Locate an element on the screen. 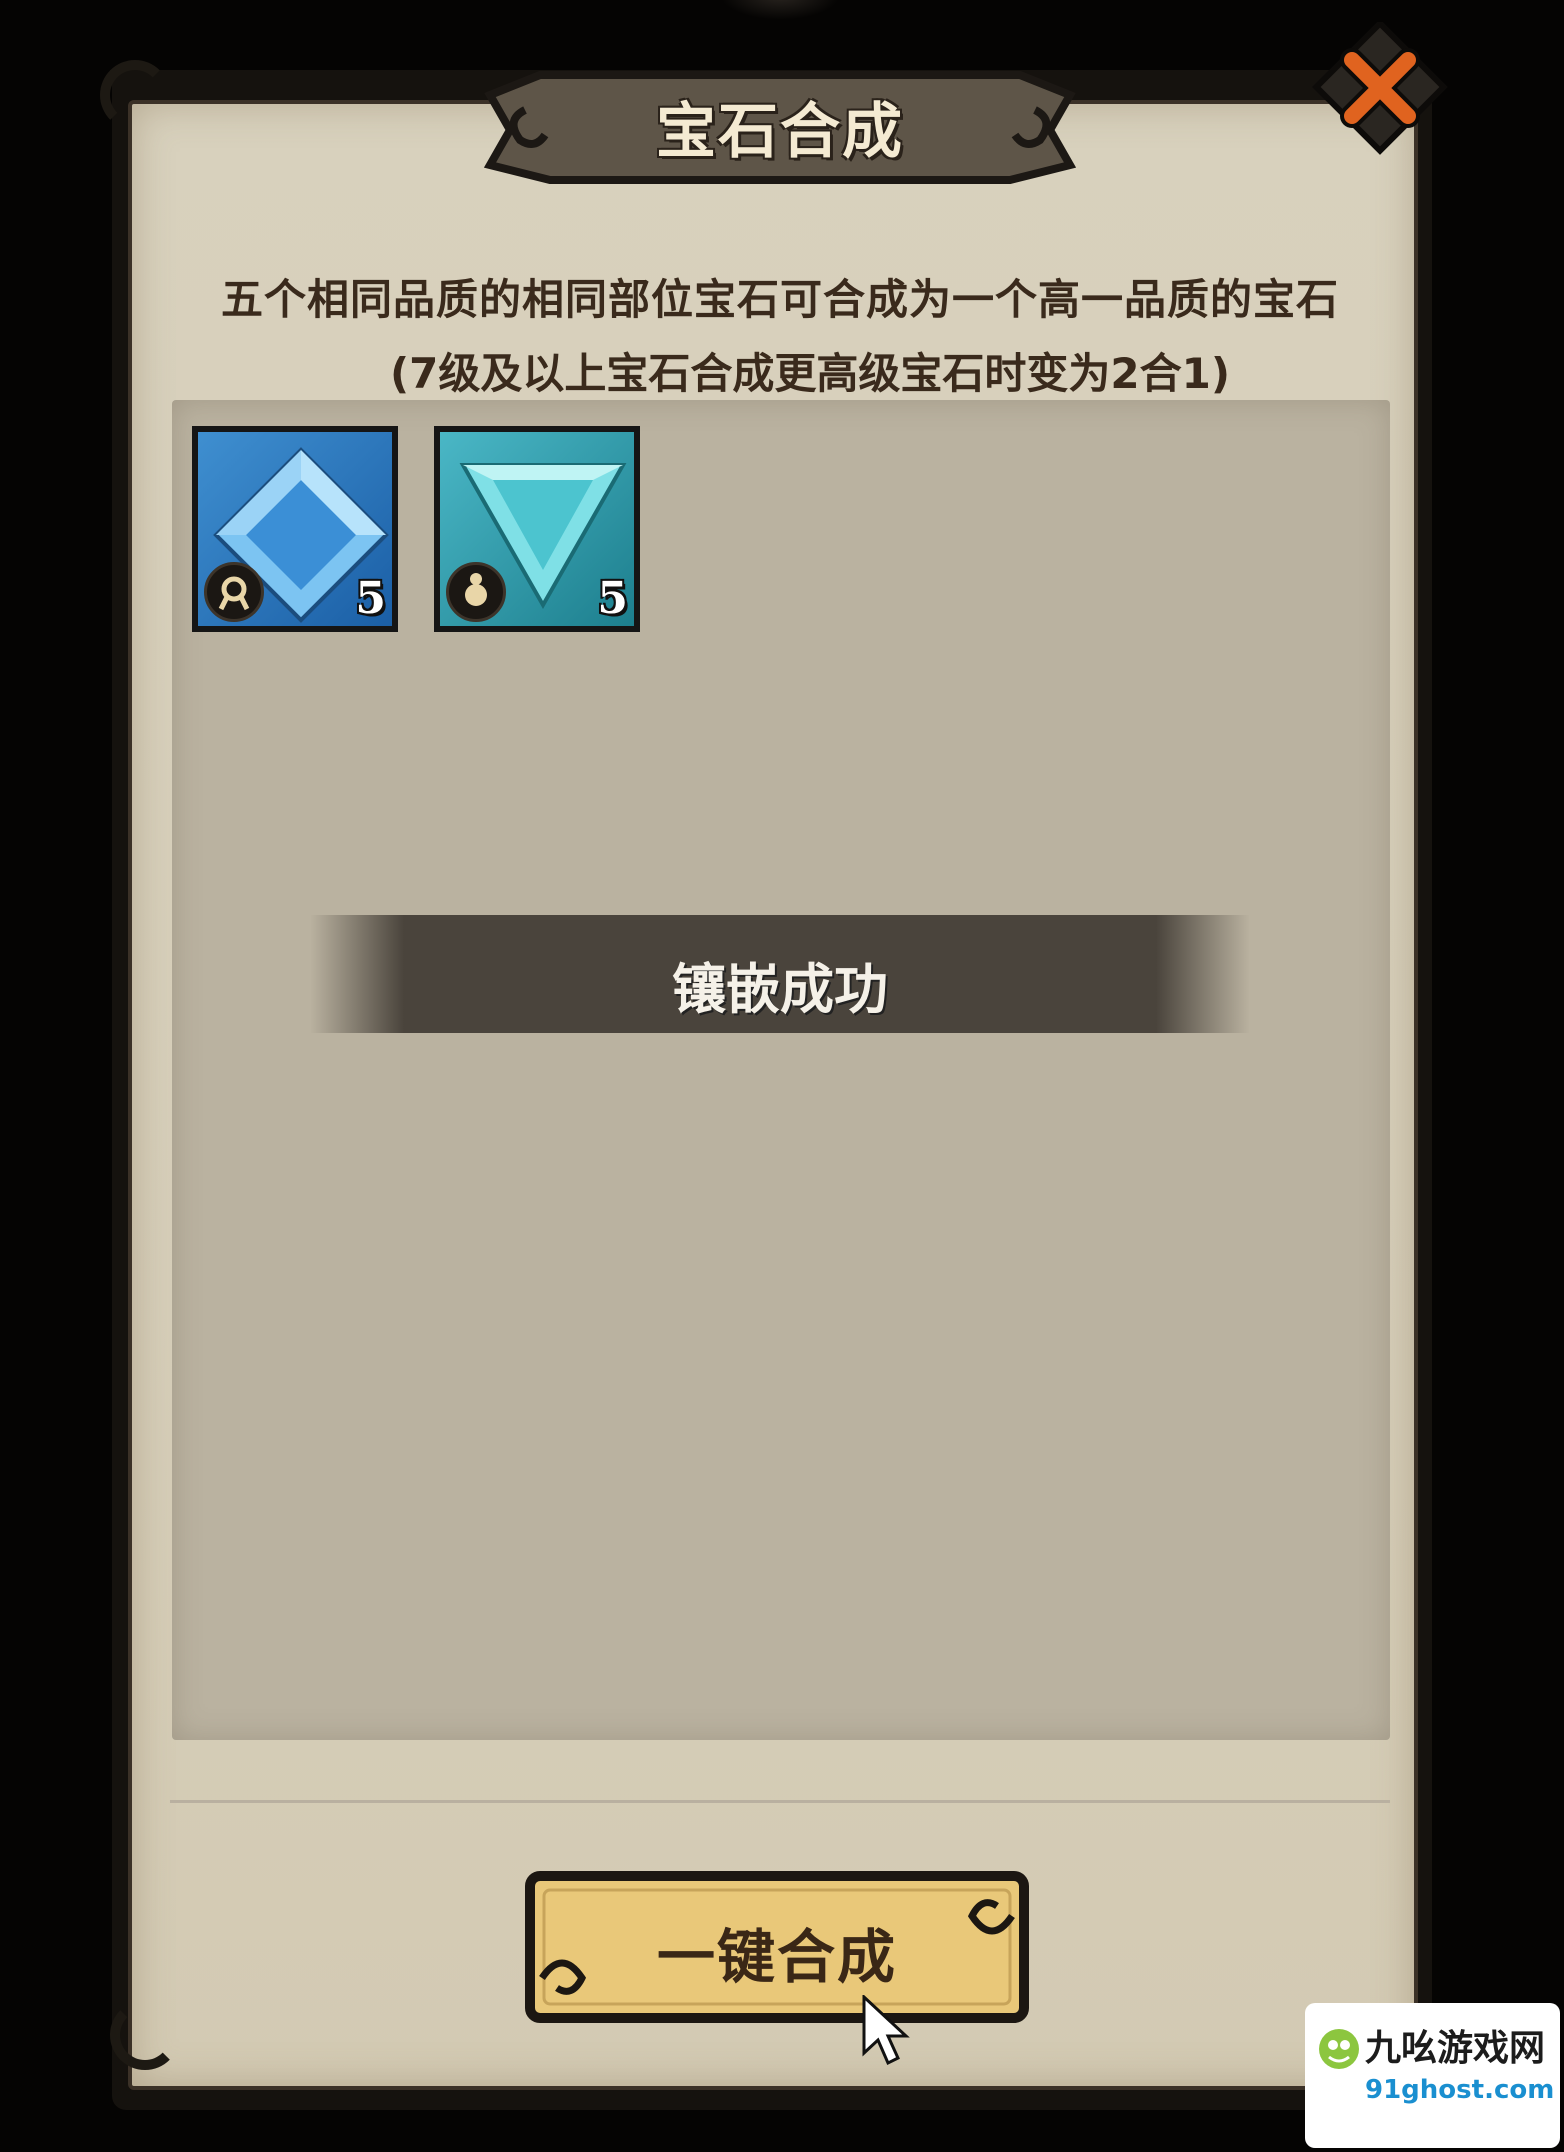  corner-ornament-top-left is located at coordinates (135, 95).